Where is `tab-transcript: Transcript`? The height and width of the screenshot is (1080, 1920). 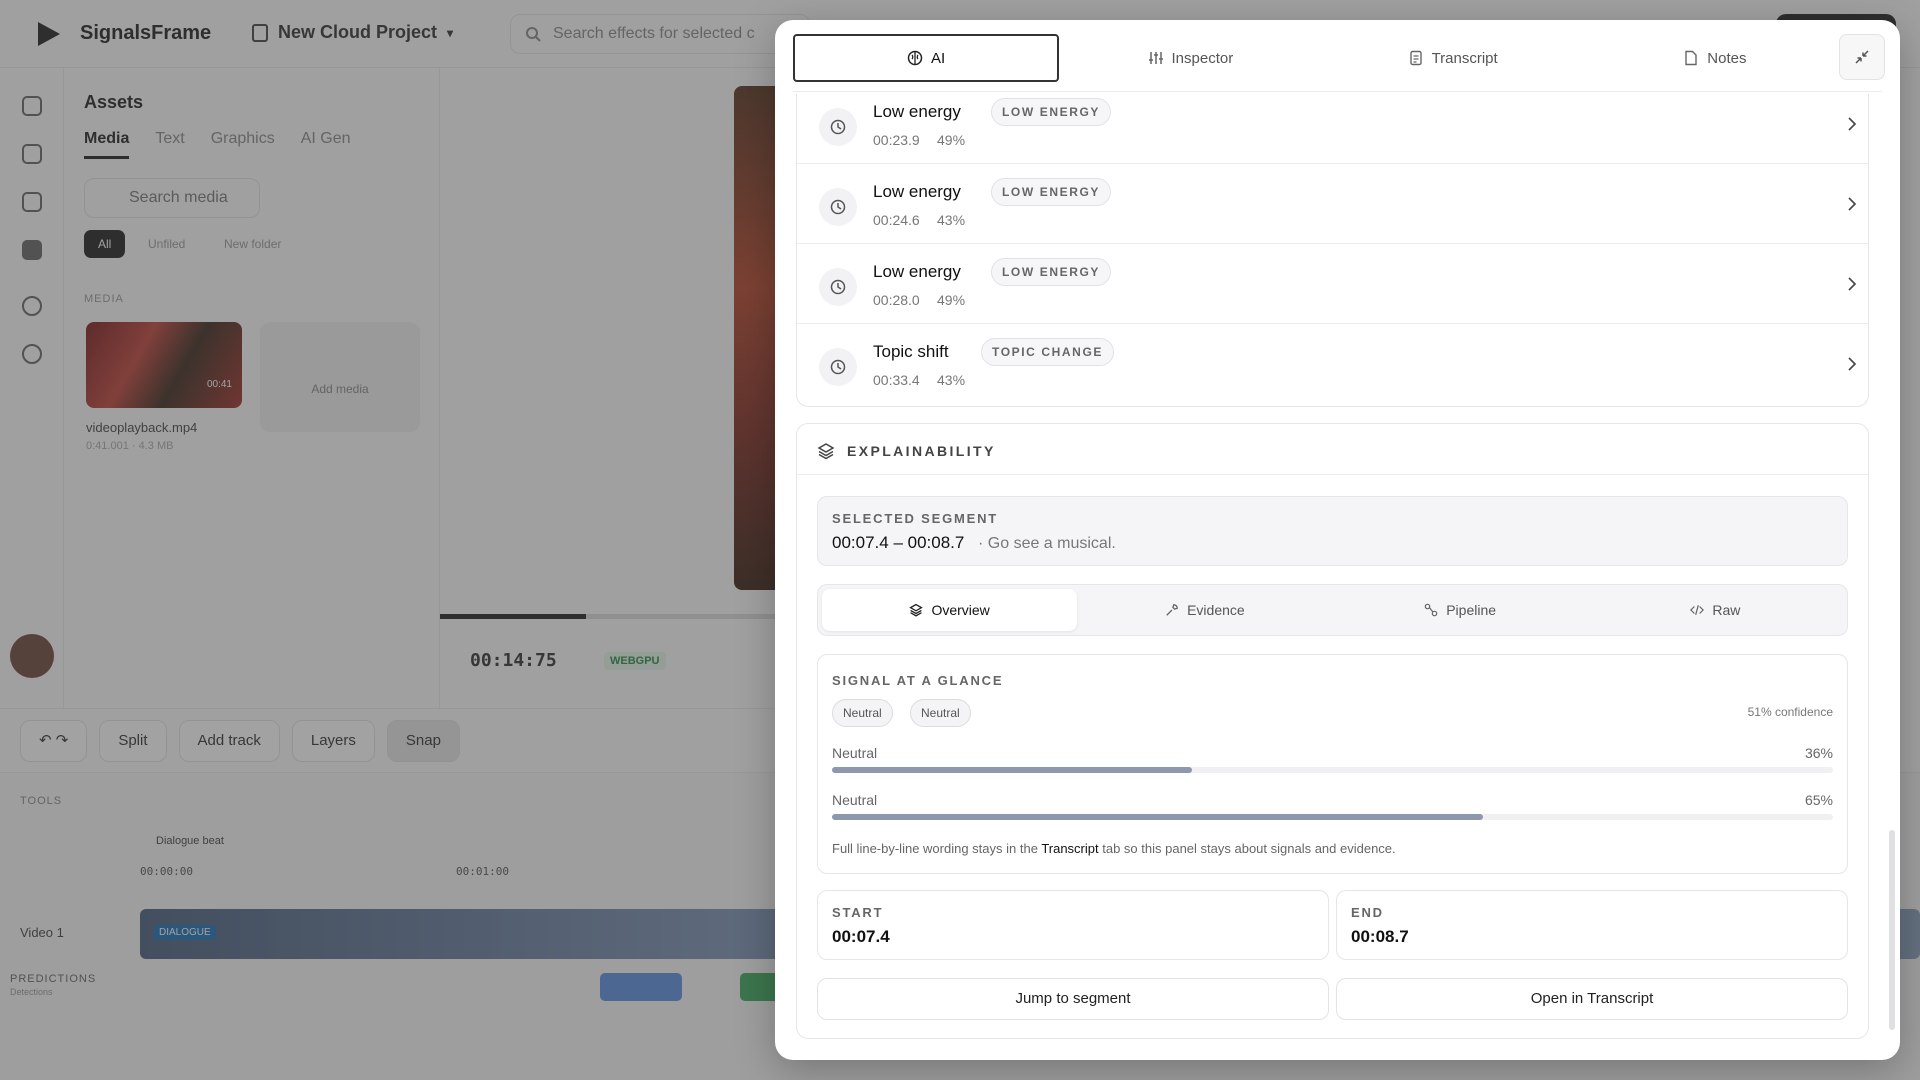
tab-transcript: Transcript is located at coordinates (1453, 58).